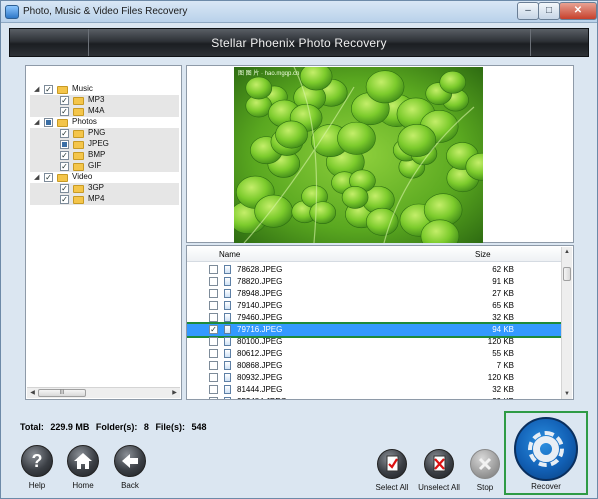  Describe the element at coordinates (528, 11) in the screenshot. I see `minimize-button: –` at that location.